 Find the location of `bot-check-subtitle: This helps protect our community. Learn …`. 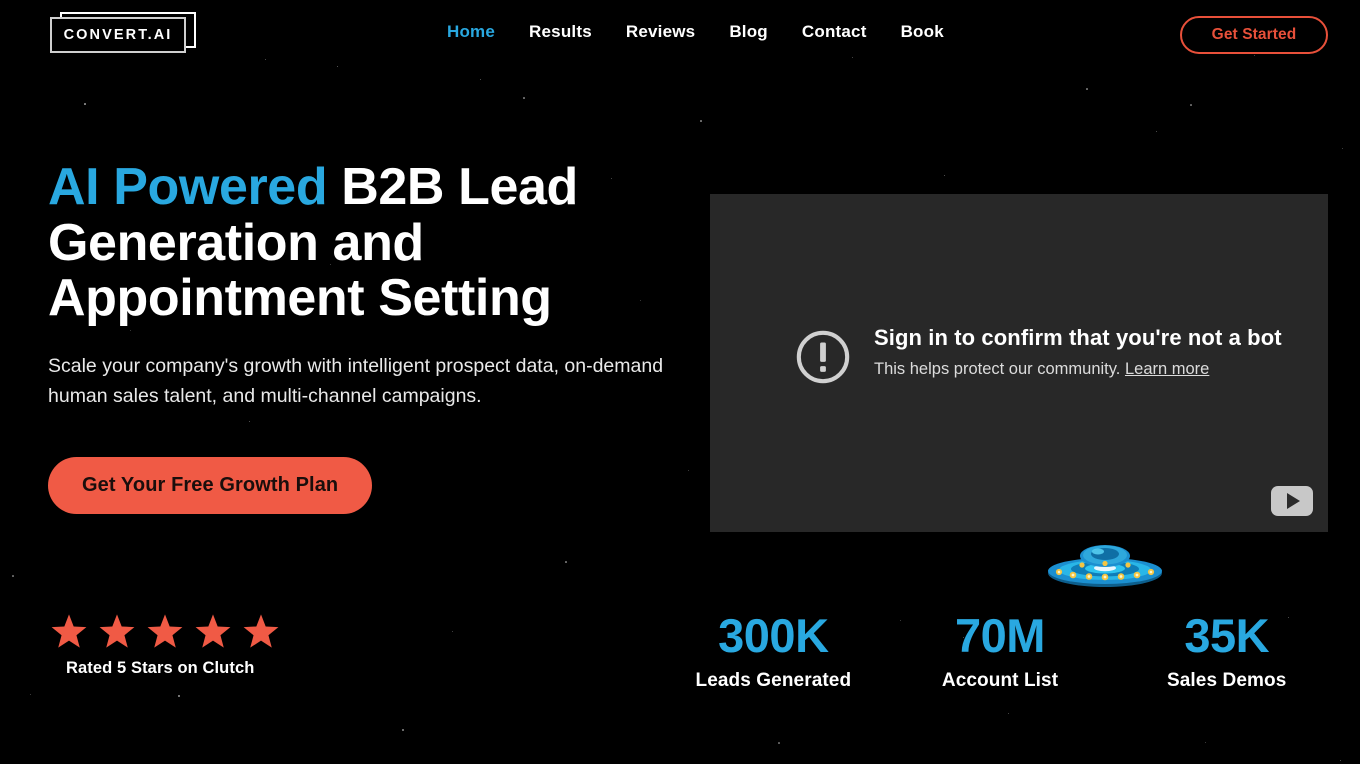

bot-check-subtitle: This helps protect our community. Learn … is located at coordinates (1078, 369).